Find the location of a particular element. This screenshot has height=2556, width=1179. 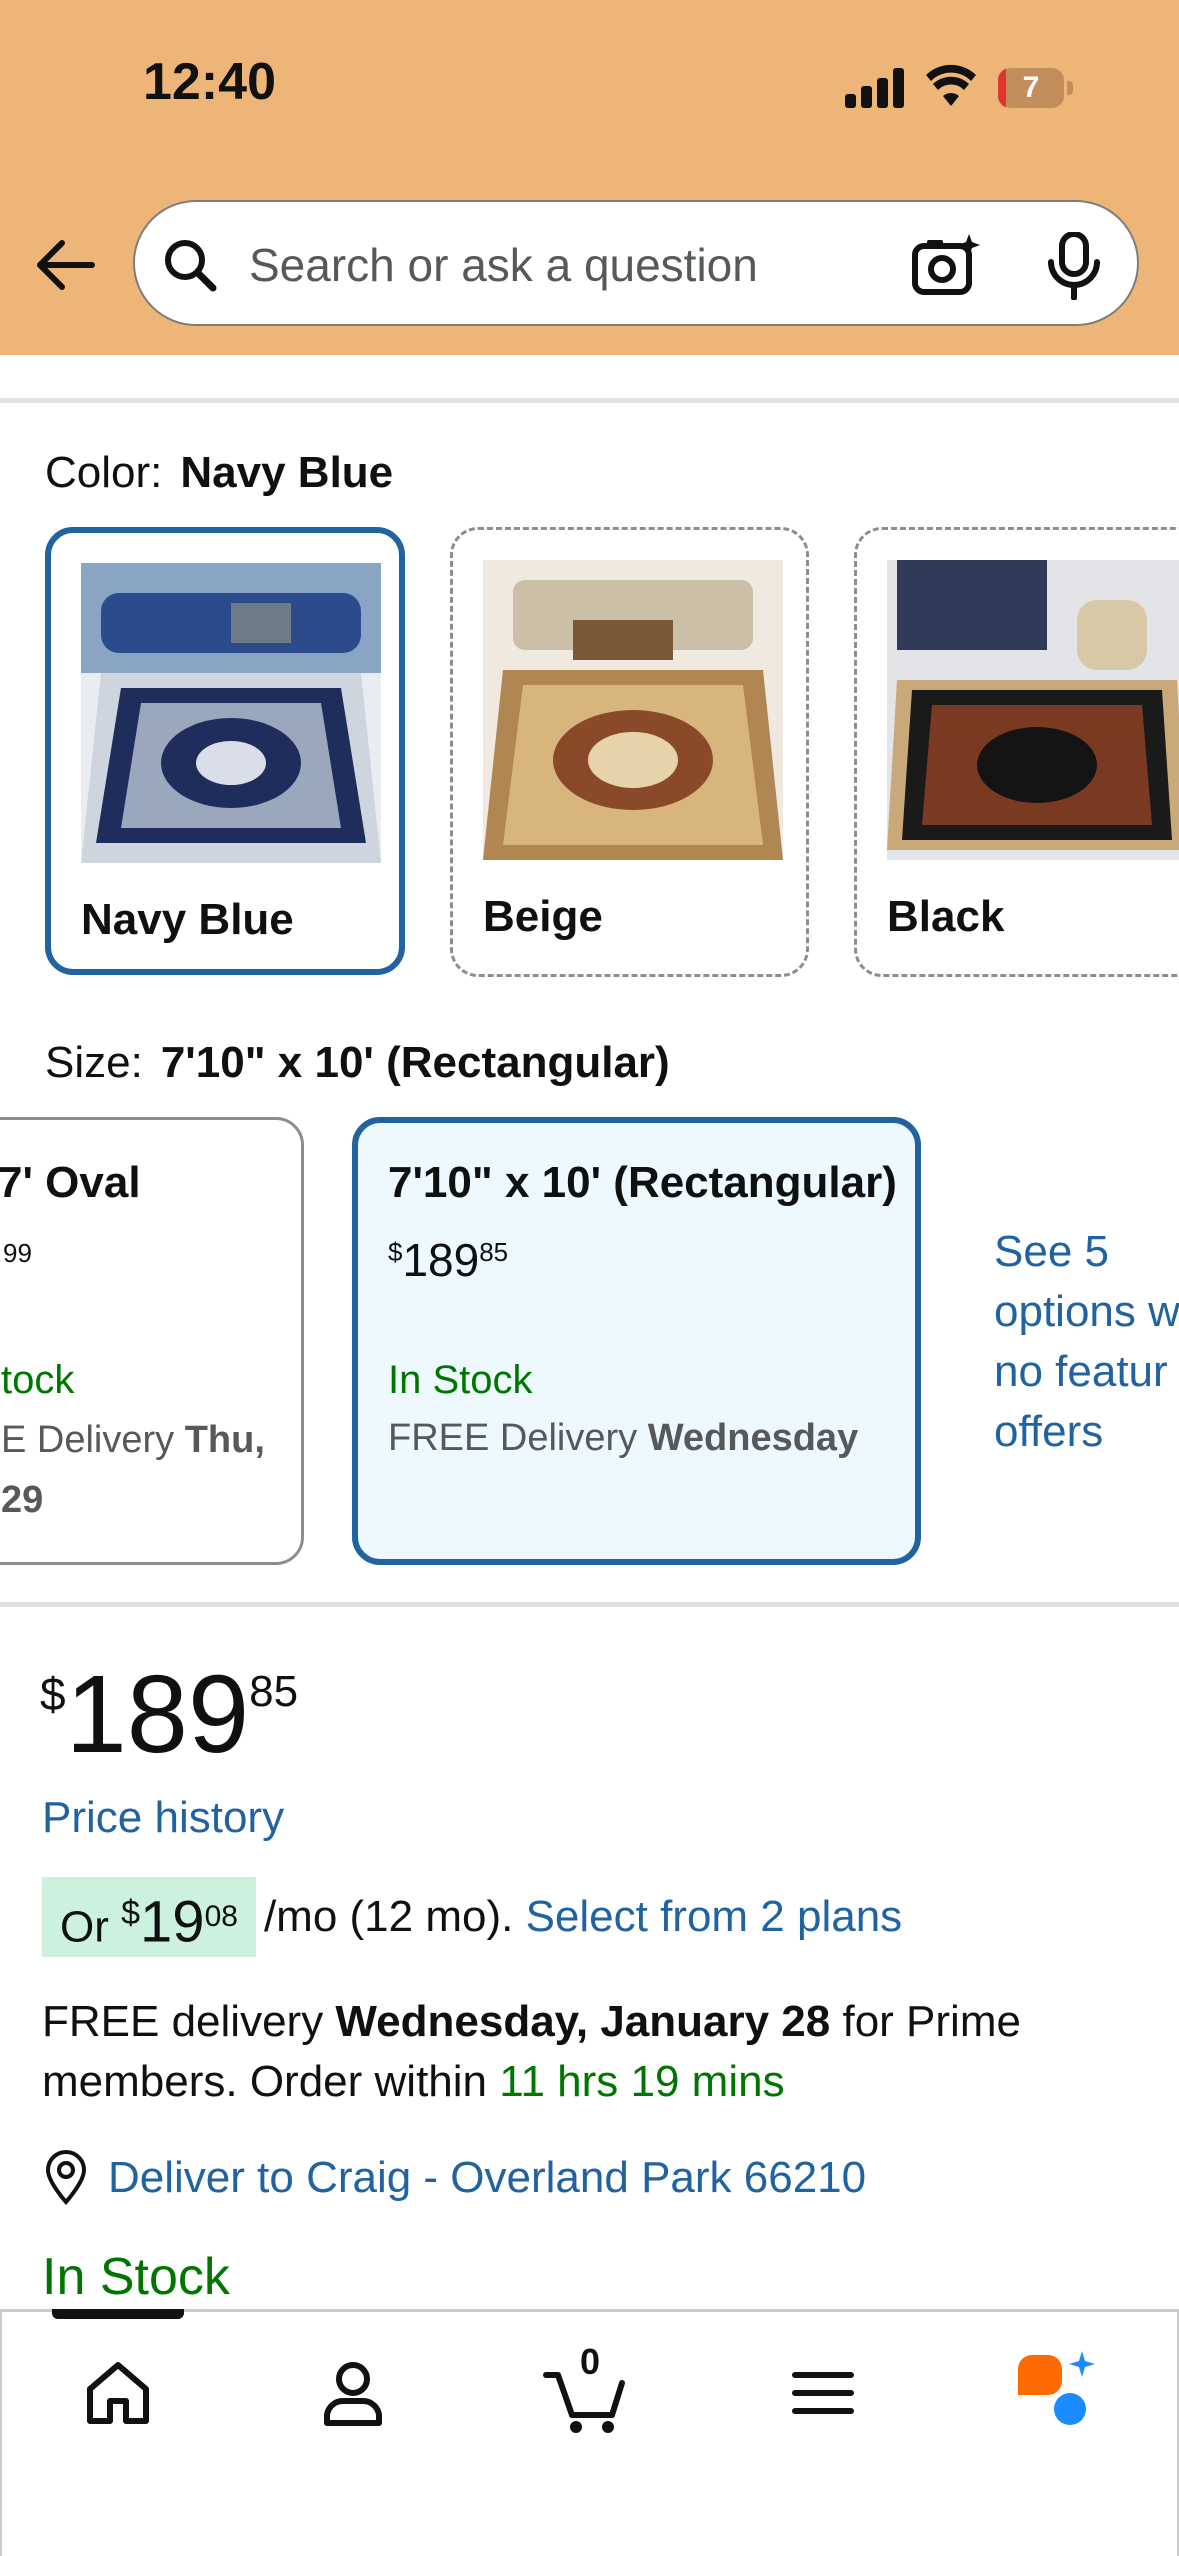

product-price: $18985 is located at coordinates (169, 1714).